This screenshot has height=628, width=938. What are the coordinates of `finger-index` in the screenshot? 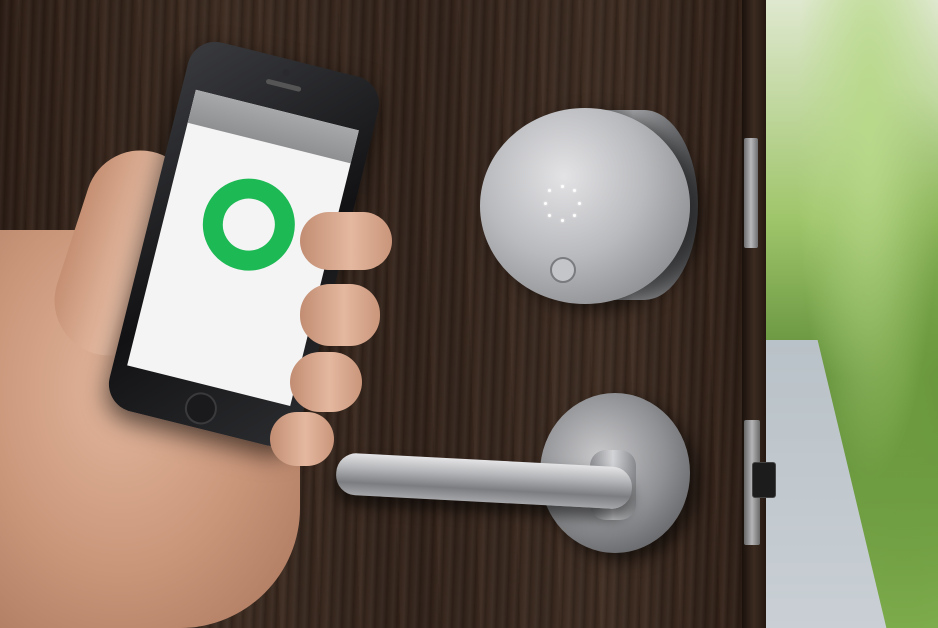 It's located at (346, 241).